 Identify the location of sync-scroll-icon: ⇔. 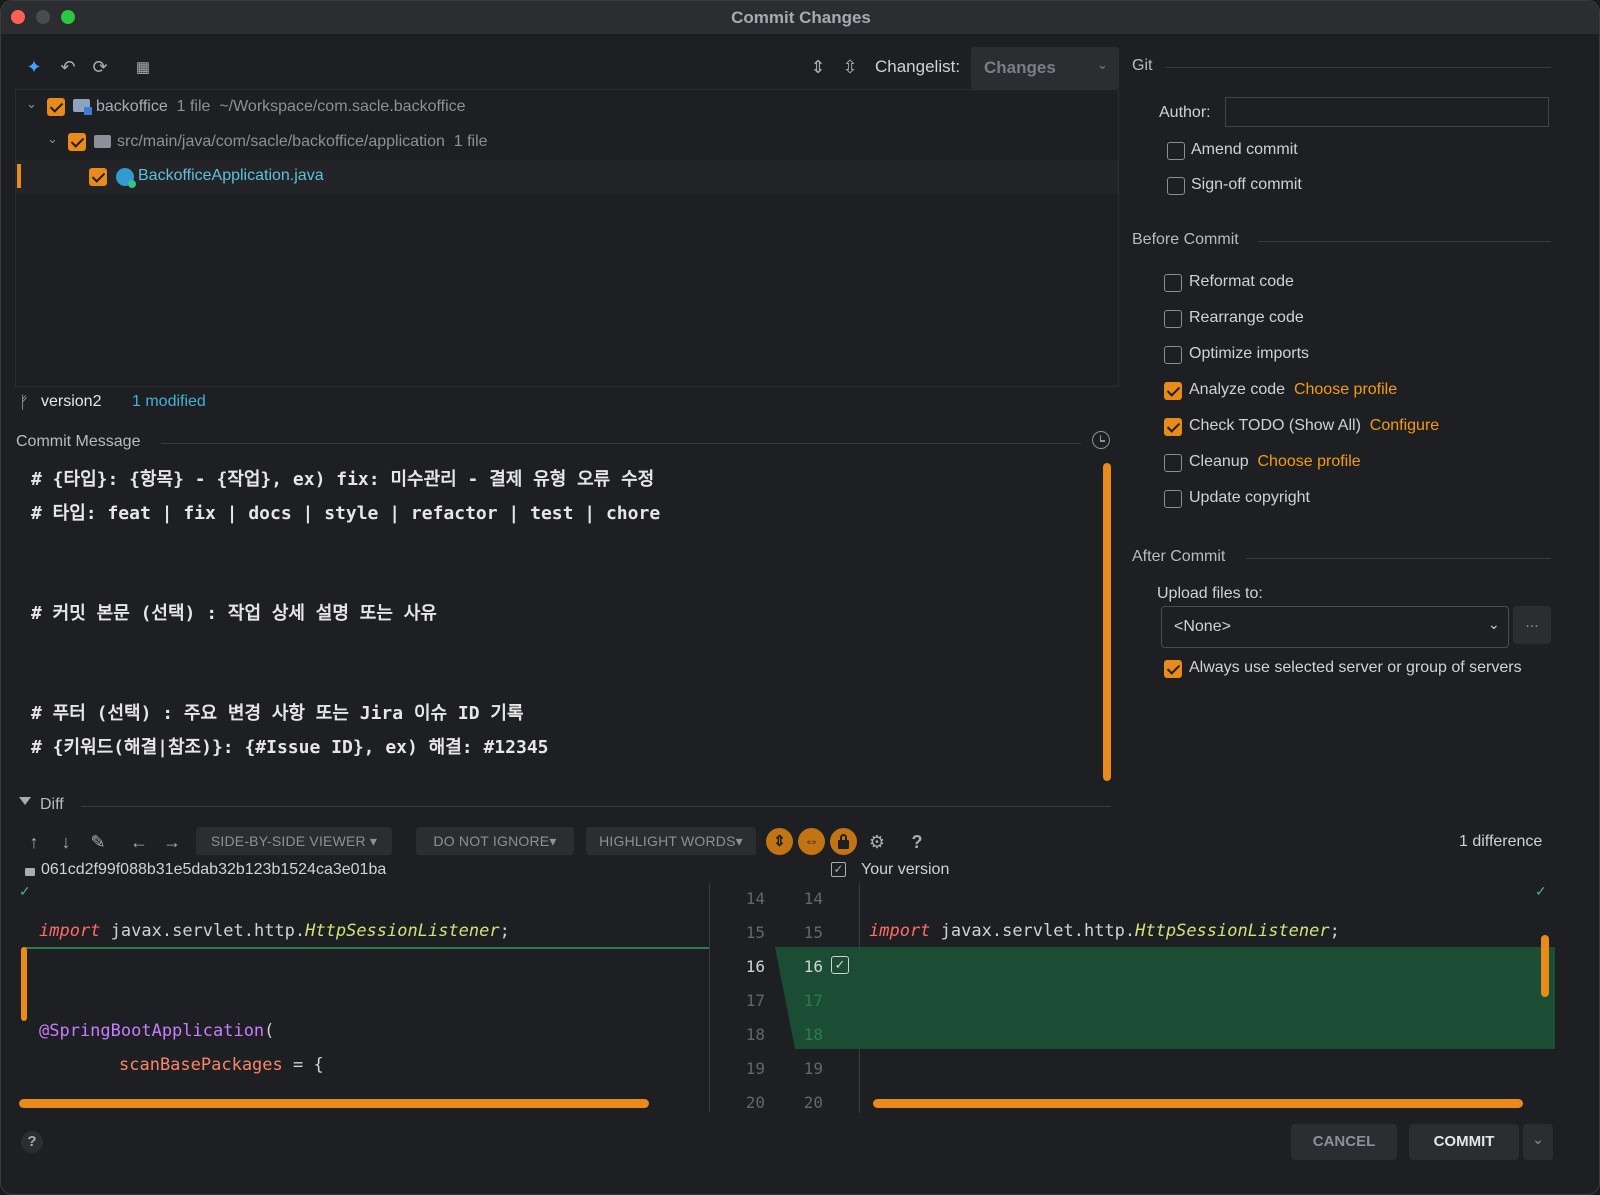
(811, 841).